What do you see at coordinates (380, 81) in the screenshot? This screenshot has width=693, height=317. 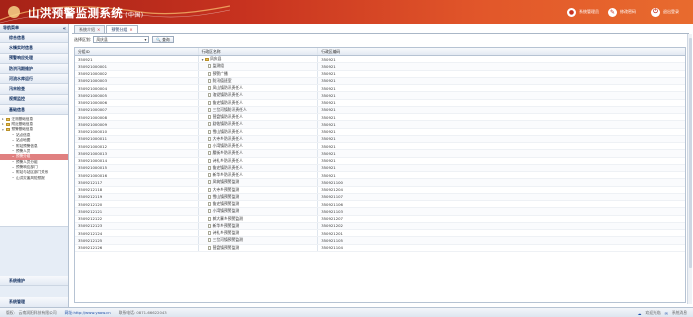 I see `table-row: 350921000003 防汛值班室 350921` at bounding box center [380, 81].